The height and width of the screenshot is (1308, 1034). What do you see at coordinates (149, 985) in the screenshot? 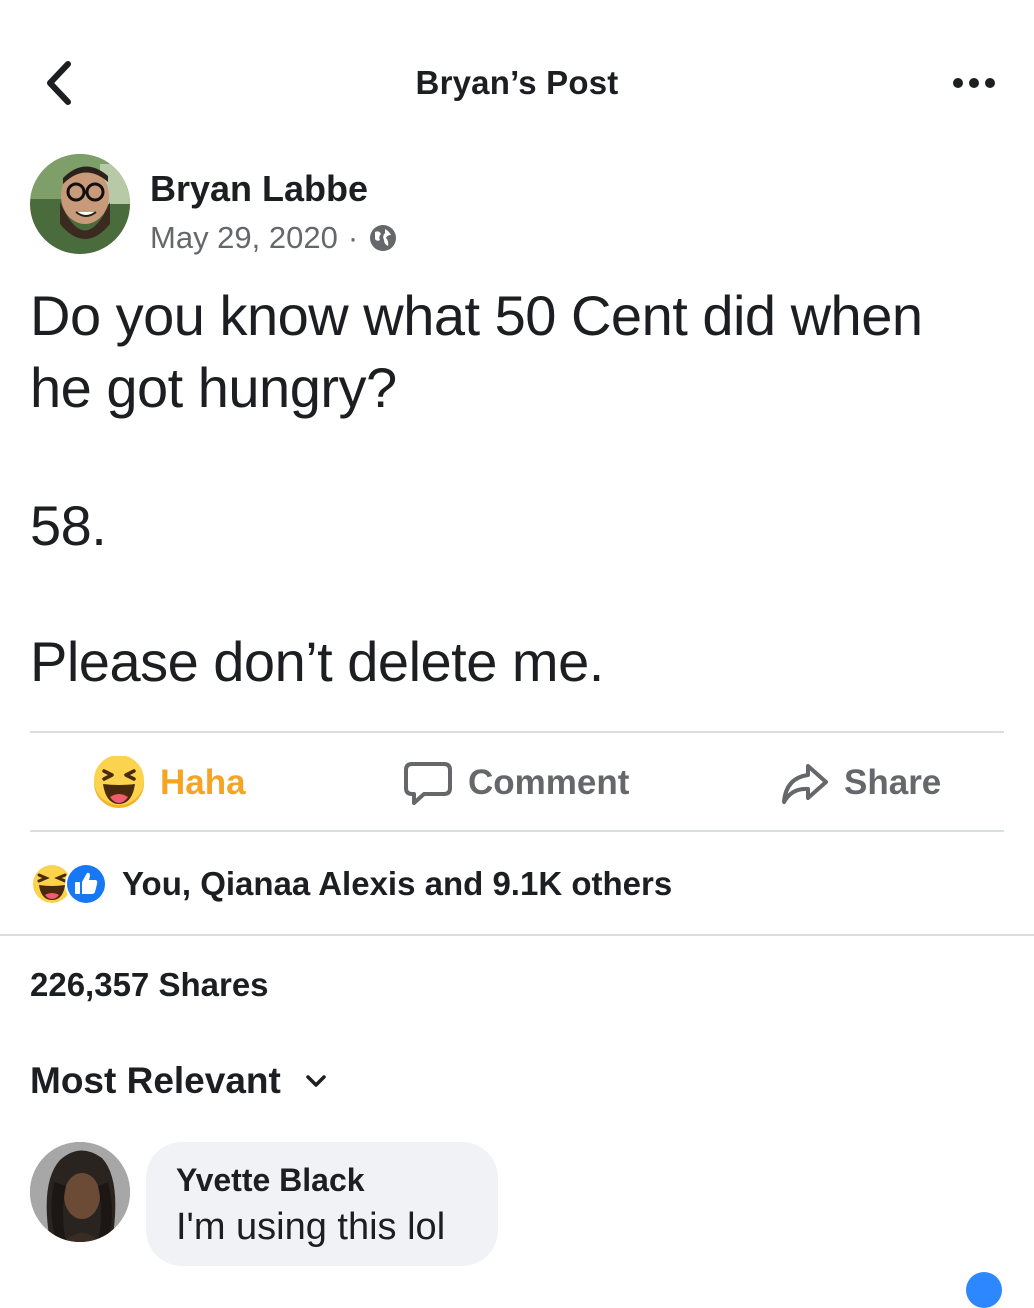
I see `shares-count: 226,357 Shares` at bounding box center [149, 985].